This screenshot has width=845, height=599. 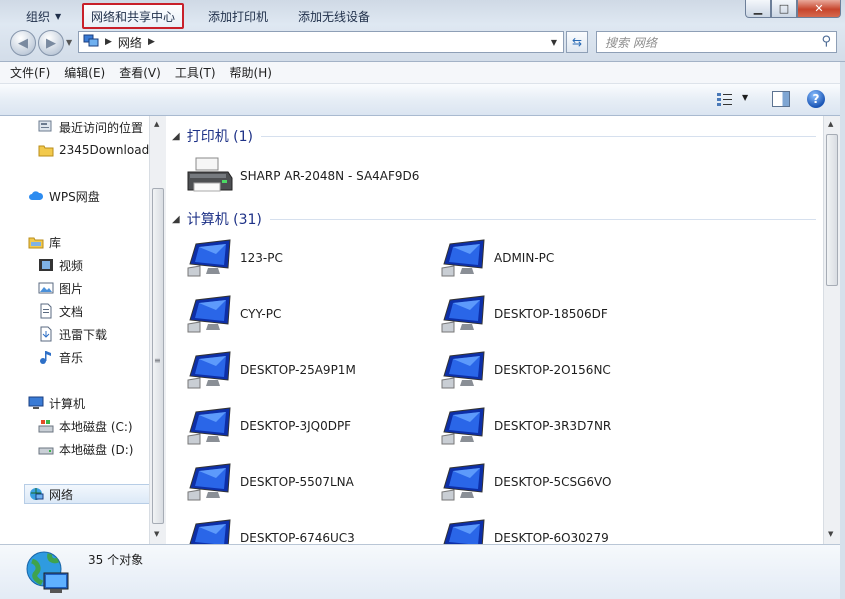 I want to click on arrow-left-icon: ◀, so click(x=23, y=43).